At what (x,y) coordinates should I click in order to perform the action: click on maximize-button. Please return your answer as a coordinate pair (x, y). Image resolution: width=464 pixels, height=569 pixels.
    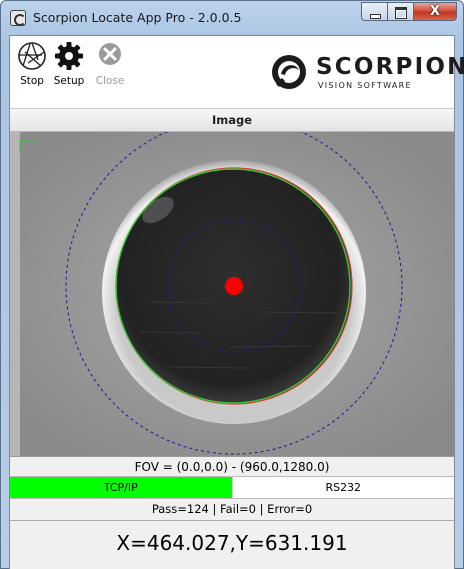
    Looking at the image, I should click on (400, 11).